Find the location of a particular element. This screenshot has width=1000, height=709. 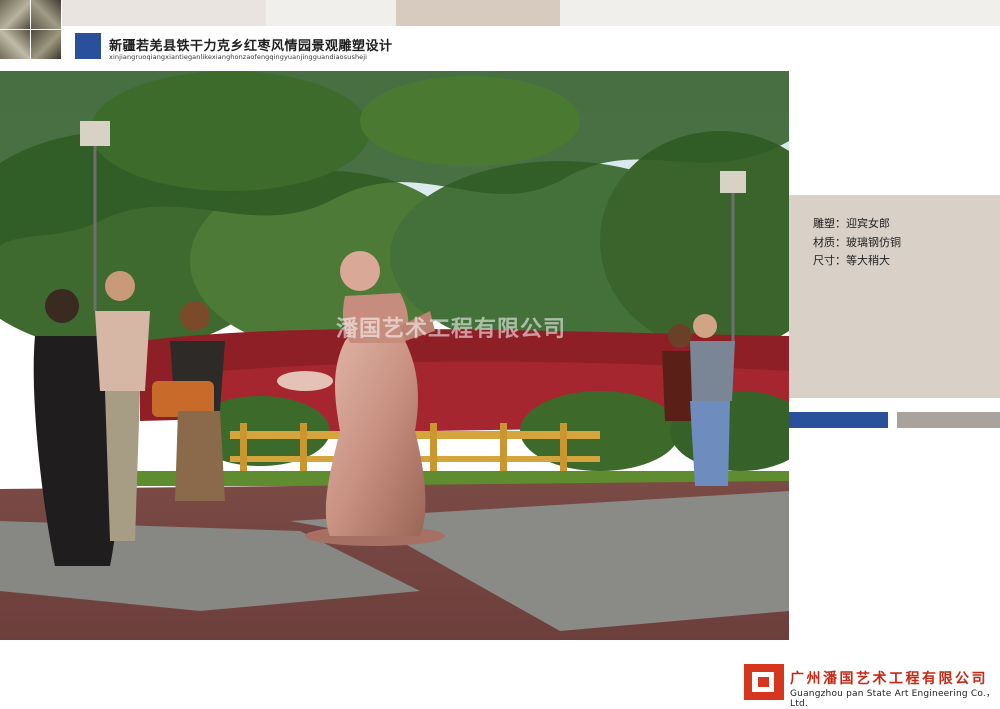

watermark-text: 潘国艺术工程有限公司 is located at coordinates (451, 329).